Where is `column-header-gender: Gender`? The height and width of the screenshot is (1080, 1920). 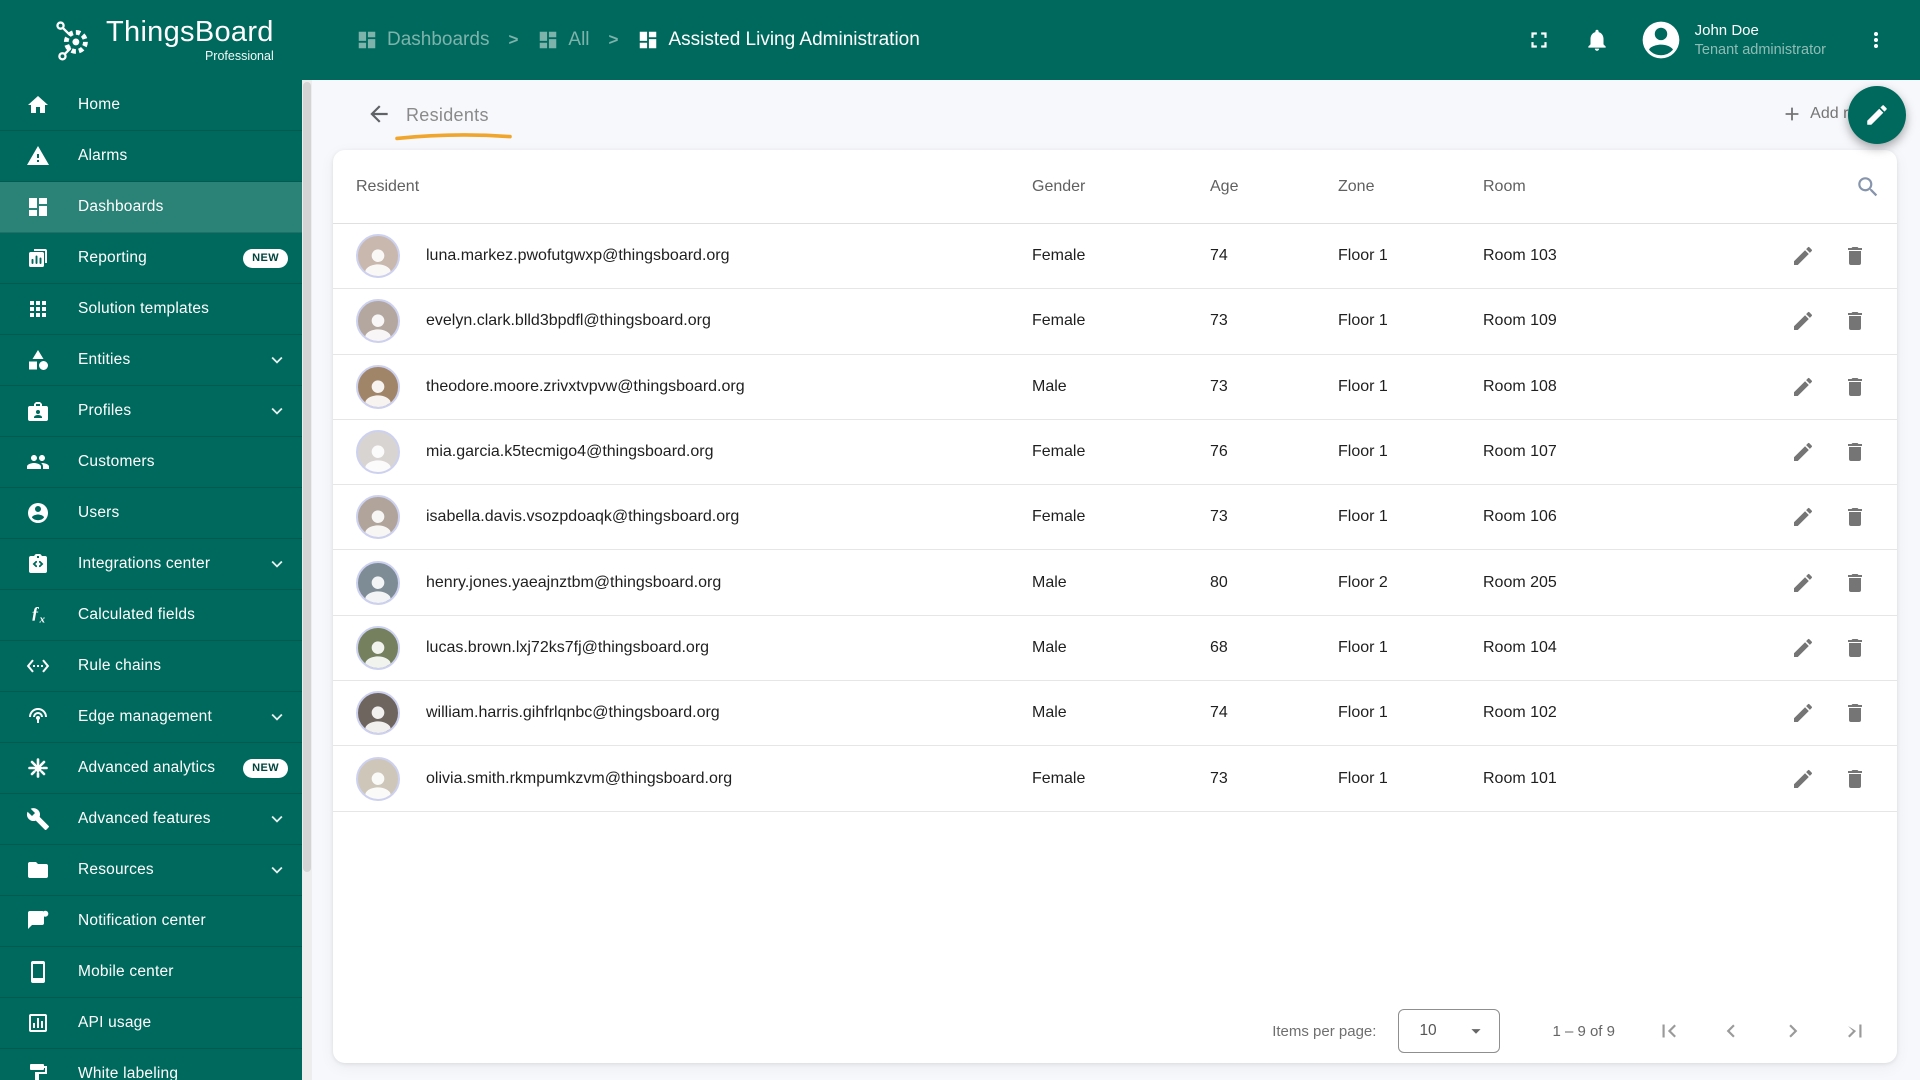
column-header-gender: Gender is located at coordinates (1121, 187).